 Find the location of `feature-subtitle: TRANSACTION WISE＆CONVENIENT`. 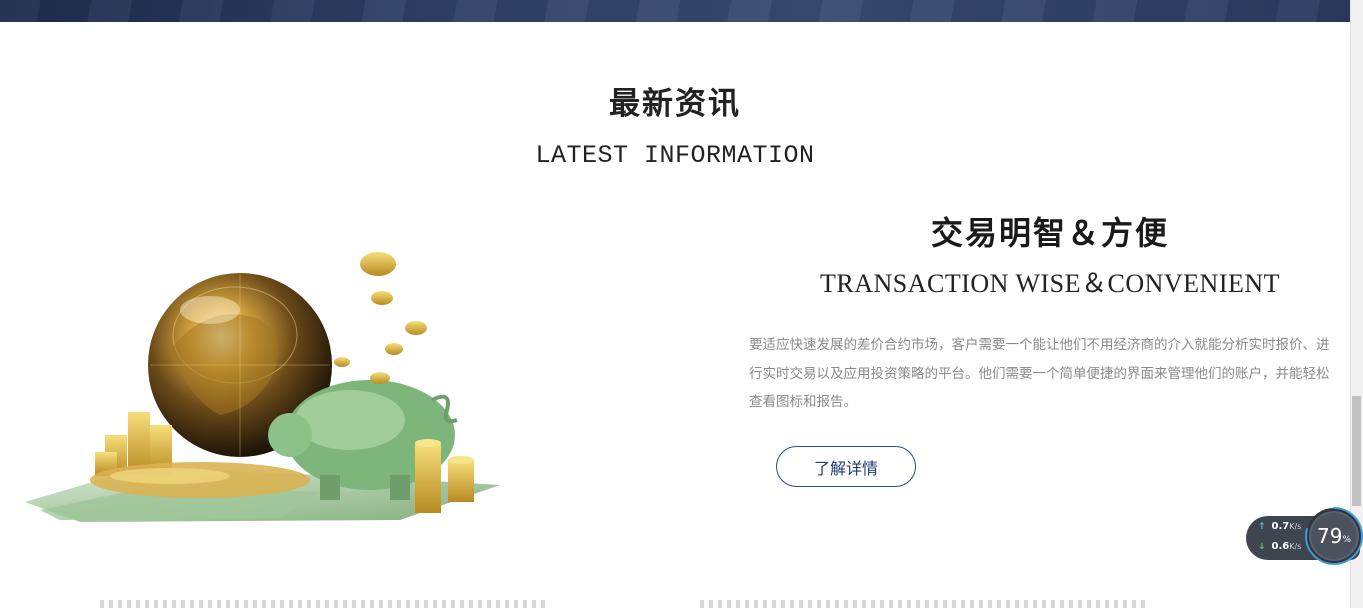

feature-subtitle: TRANSACTION WISE＆CONVENIENT is located at coordinates (1050, 283).